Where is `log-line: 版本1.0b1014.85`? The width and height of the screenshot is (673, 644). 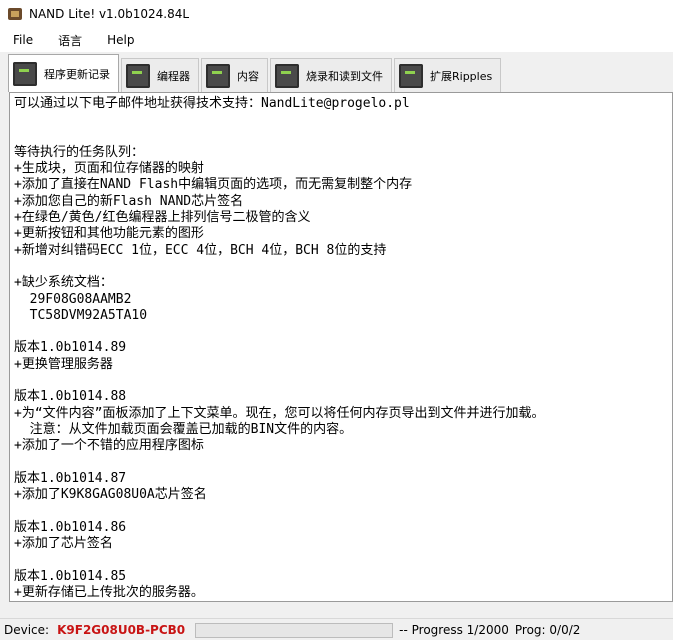 log-line: 版本1.0b1014.85 is located at coordinates (70, 576).